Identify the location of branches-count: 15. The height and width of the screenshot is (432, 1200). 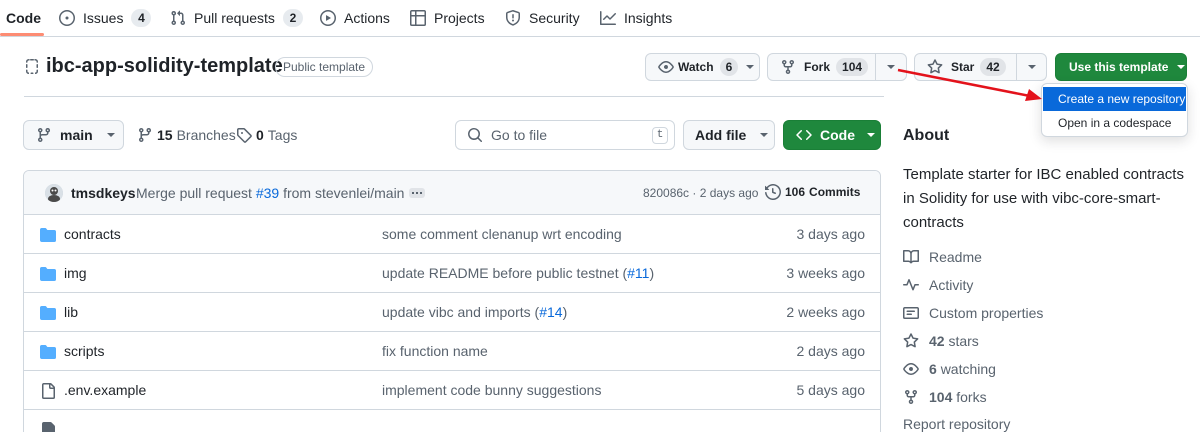
(165, 135).